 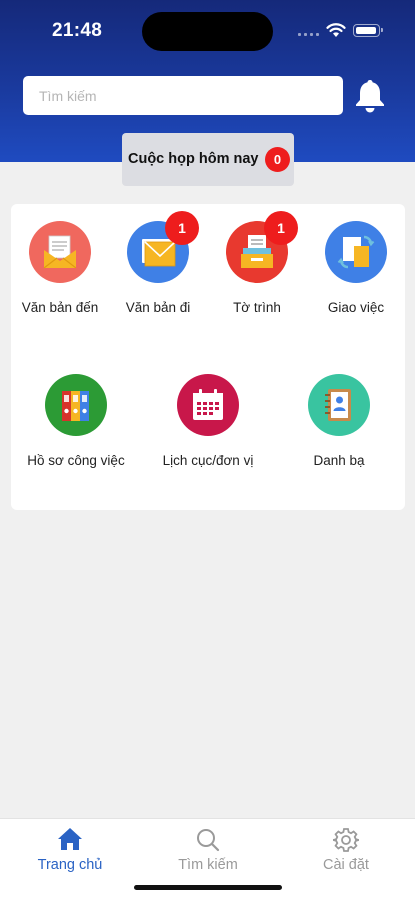 What do you see at coordinates (339, 405) in the screenshot?
I see `contact-book-icon` at bounding box center [339, 405].